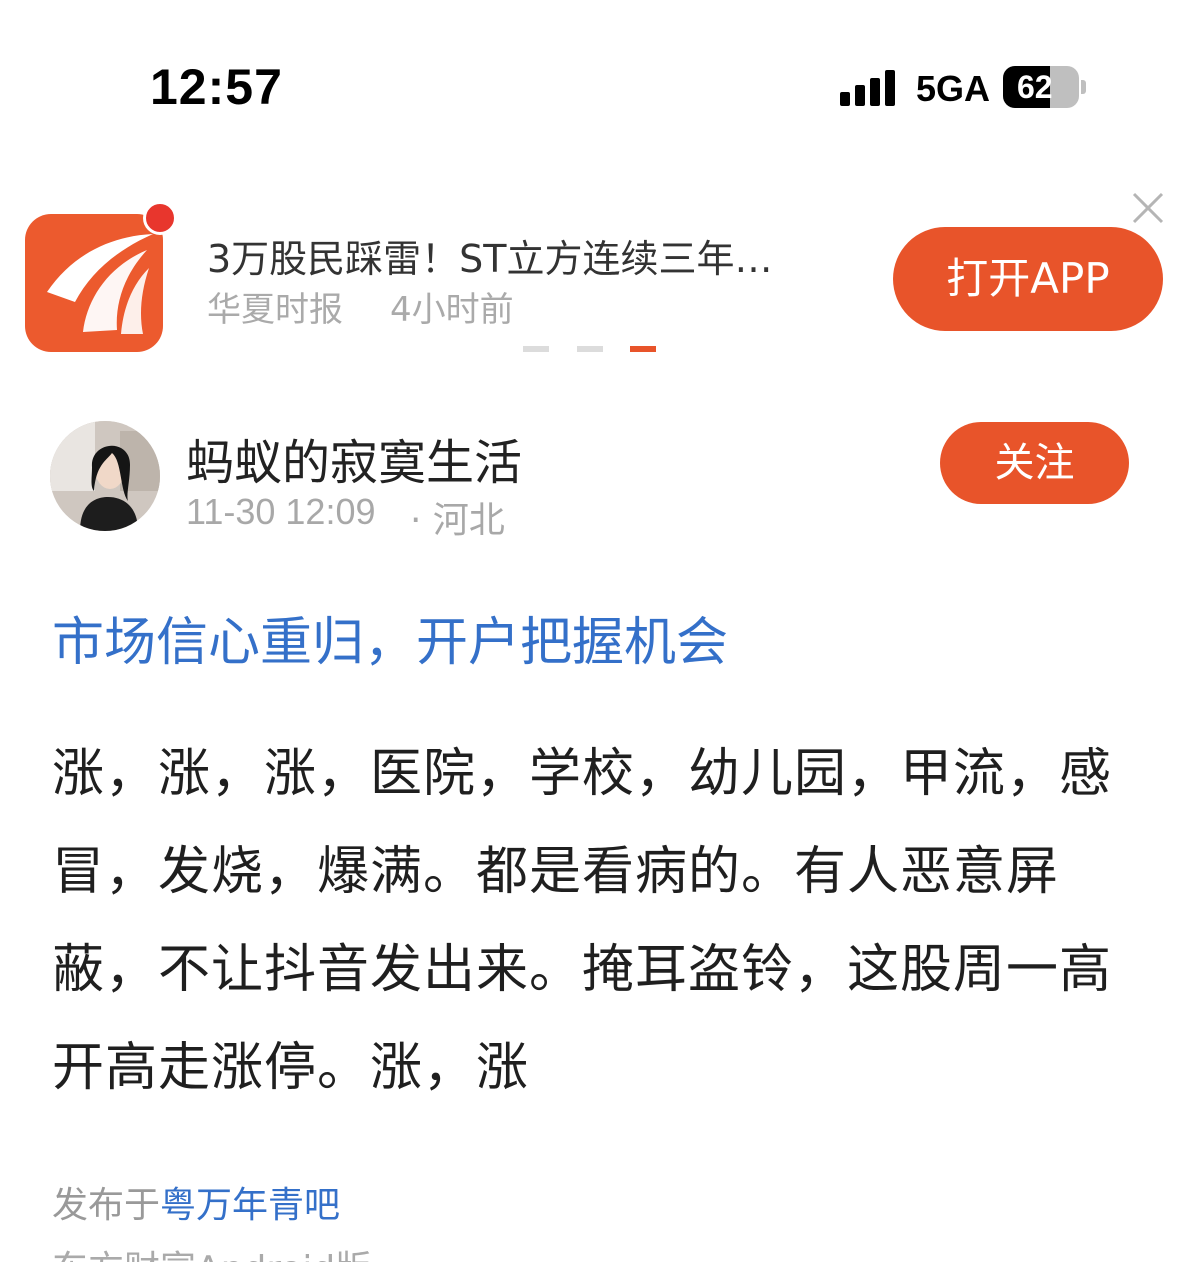 The width and height of the screenshot is (1179, 1262). Describe the element at coordinates (1034, 463) in the screenshot. I see `follow-button: 关注` at that location.